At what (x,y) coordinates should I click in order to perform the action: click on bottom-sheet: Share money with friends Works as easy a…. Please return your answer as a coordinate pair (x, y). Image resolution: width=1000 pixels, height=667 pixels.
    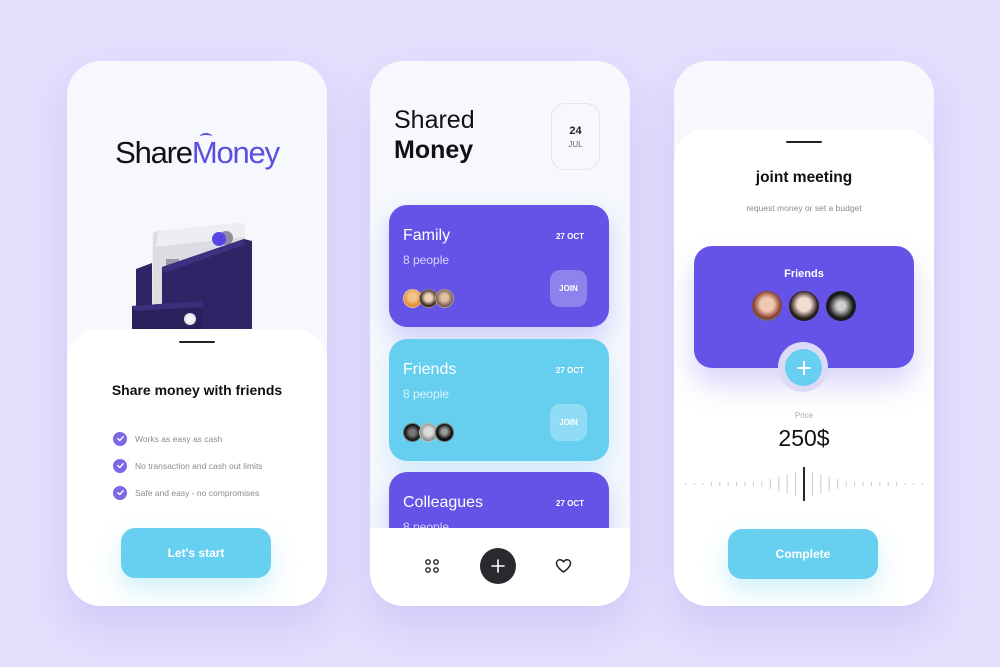
    Looking at the image, I should click on (197, 467).